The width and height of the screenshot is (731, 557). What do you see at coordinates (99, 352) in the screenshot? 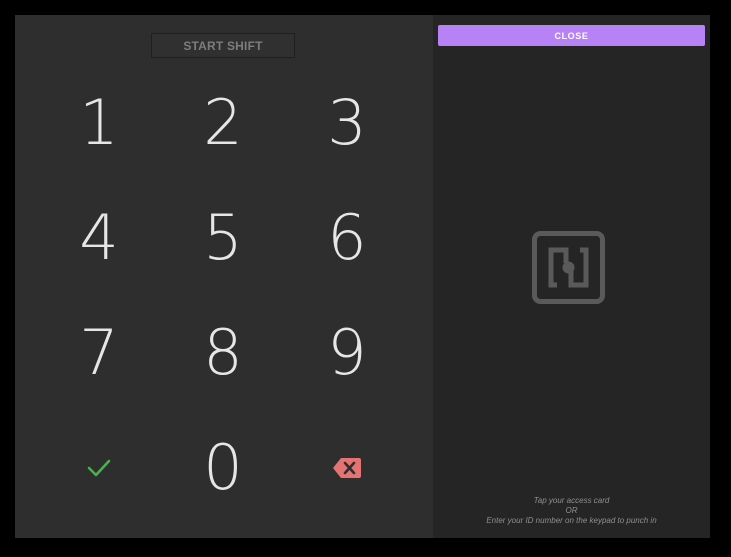
I see `key-7: 7` at bounding box center [99, 352].